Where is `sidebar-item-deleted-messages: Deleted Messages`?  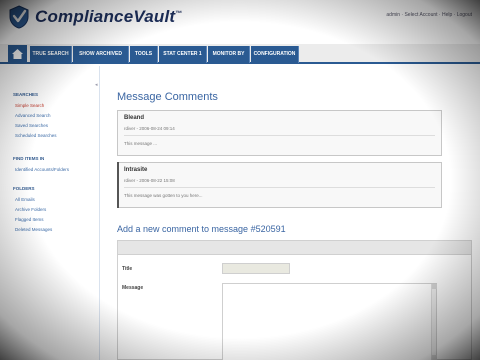 sidebar-item-deleted-messages: Deleted Messages is located at coordinates (33, 229).